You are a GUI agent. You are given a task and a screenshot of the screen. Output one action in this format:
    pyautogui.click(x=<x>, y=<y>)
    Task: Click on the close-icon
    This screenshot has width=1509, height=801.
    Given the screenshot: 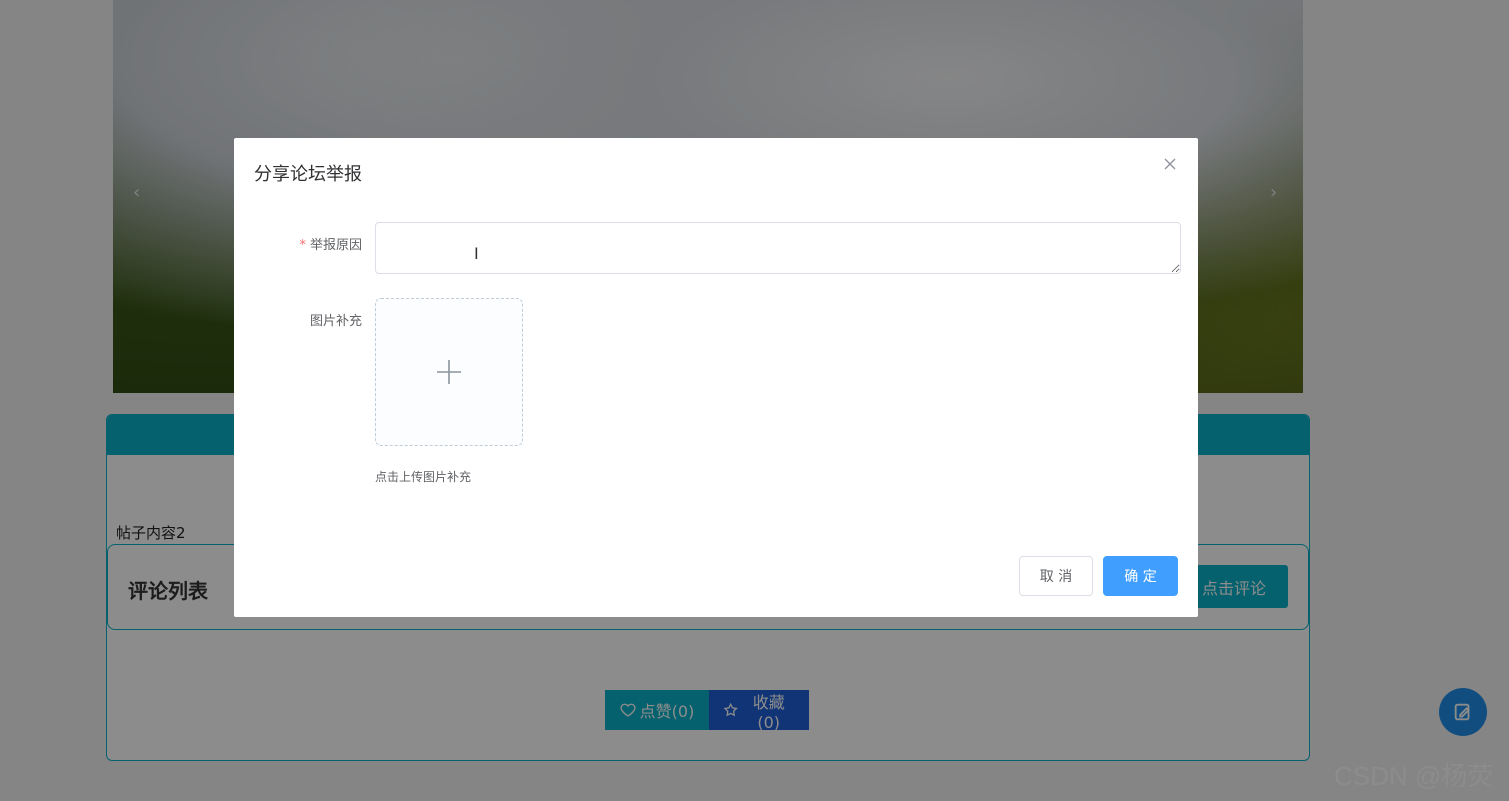 What is the action you would take?
    pyautogui.click(x=1170, y=164)
    